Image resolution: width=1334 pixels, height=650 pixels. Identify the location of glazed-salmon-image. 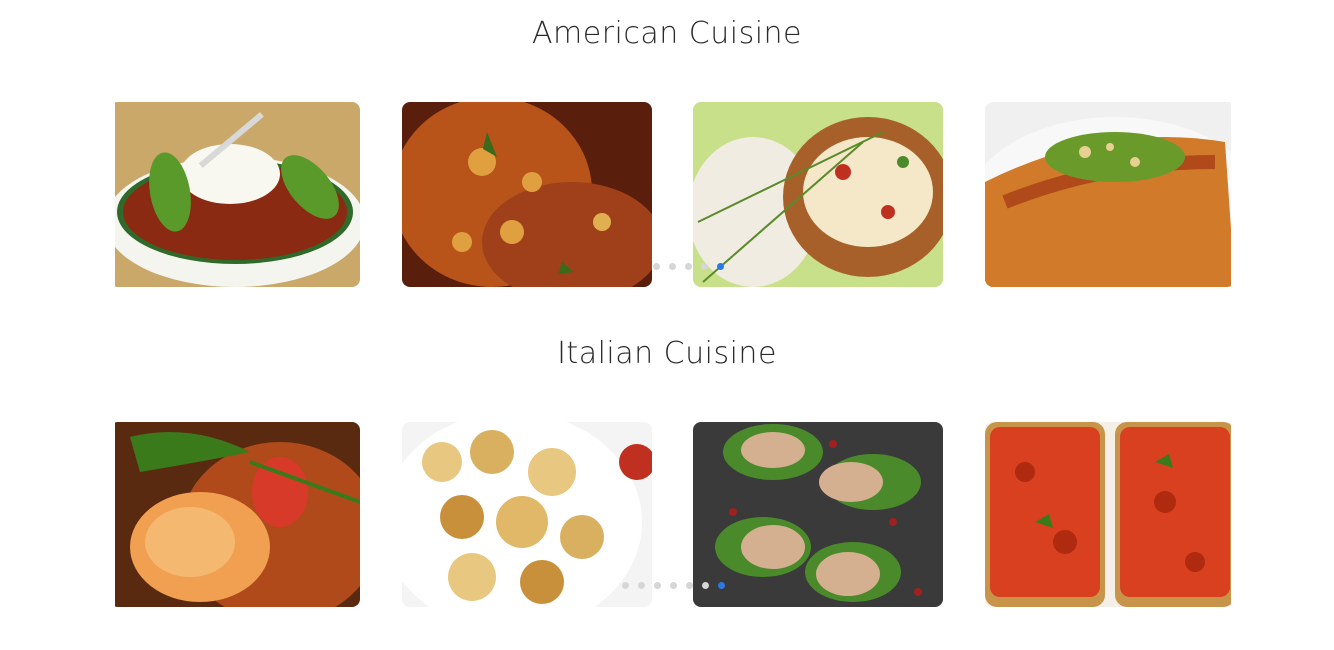
(1108, 194).